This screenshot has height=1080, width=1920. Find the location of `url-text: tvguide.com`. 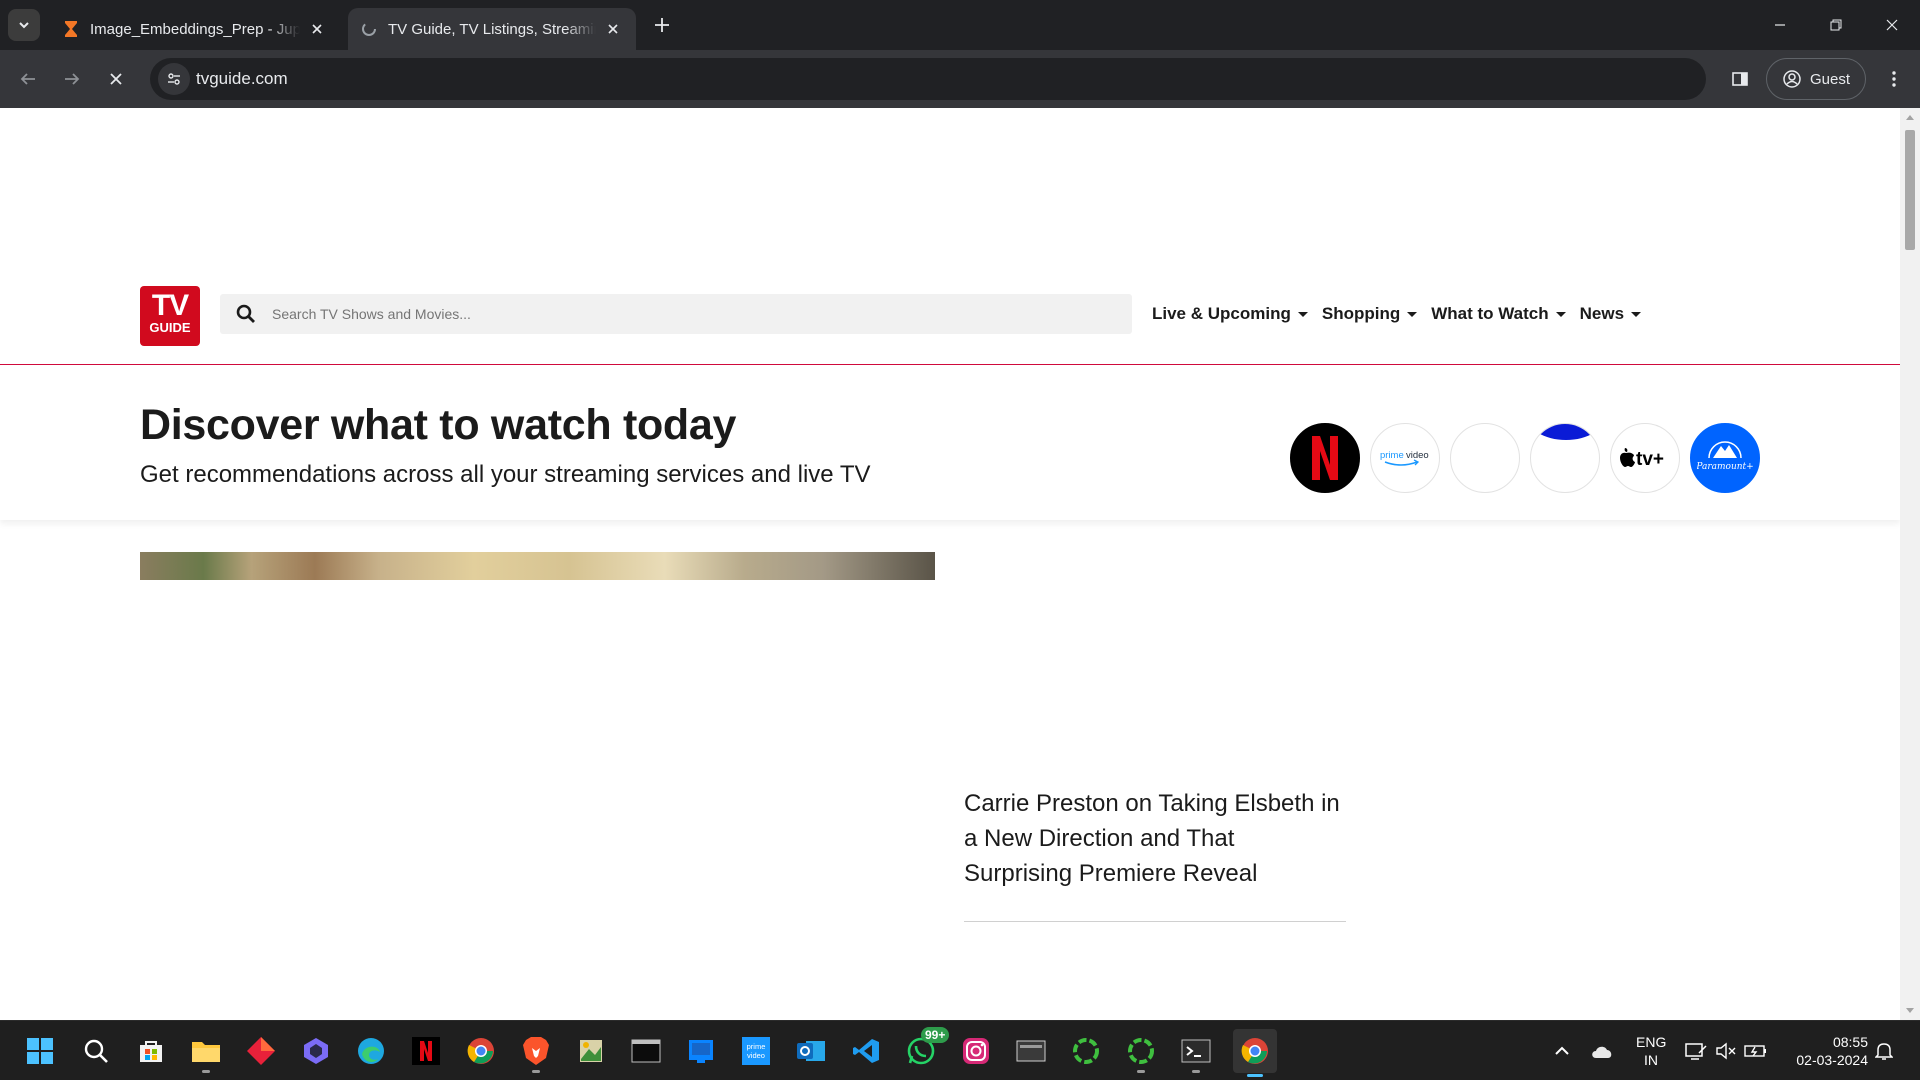

url-text: tvguide.com is located at coordinates (242, 79).